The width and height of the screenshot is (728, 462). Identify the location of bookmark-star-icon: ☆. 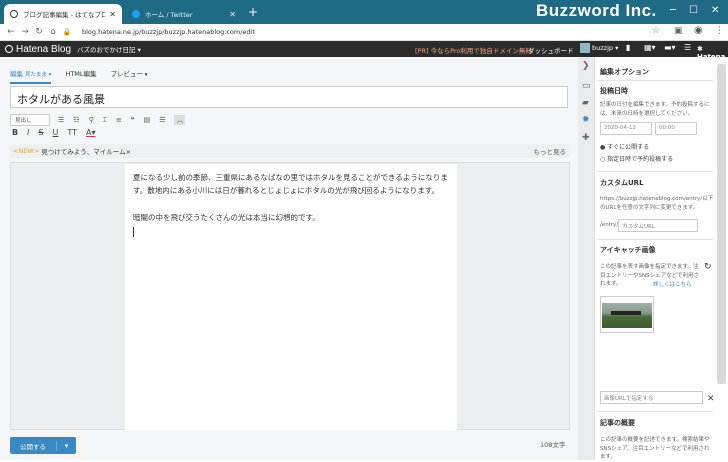
(656, 31).